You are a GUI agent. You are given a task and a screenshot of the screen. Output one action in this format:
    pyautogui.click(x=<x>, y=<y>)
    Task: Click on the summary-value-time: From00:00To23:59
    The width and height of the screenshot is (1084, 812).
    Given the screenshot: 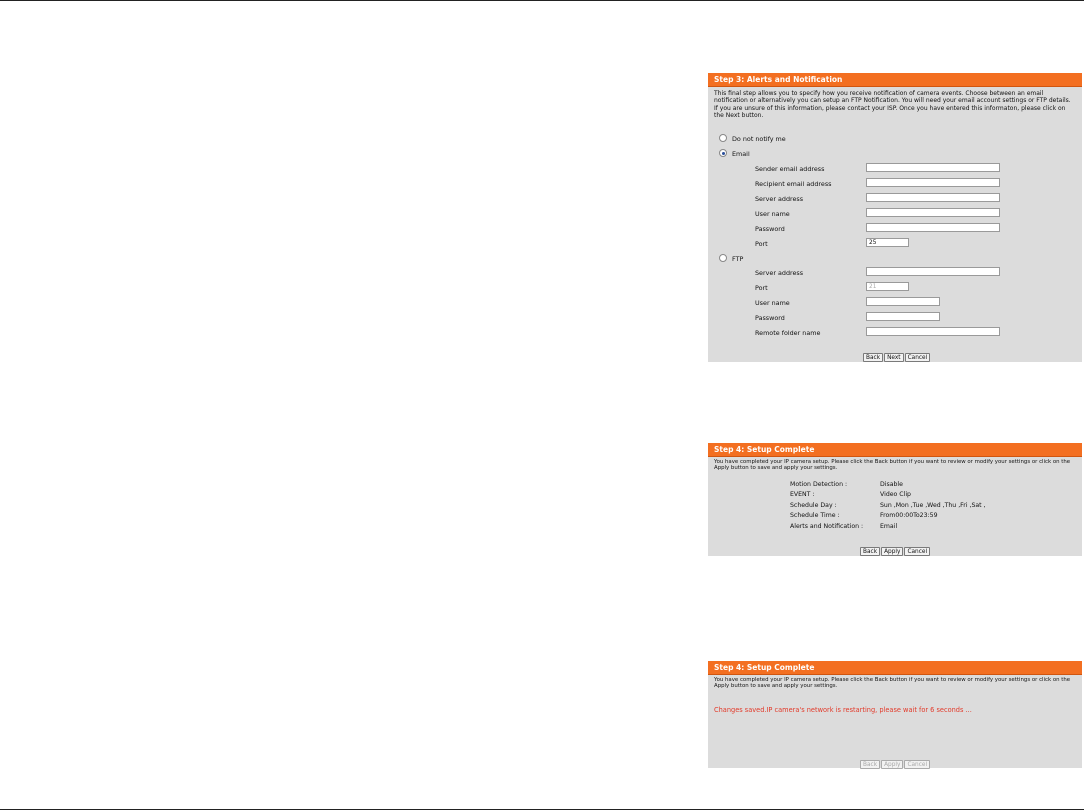 What is the action you would take?
    pyautogui.click(x=909, y=515)
    